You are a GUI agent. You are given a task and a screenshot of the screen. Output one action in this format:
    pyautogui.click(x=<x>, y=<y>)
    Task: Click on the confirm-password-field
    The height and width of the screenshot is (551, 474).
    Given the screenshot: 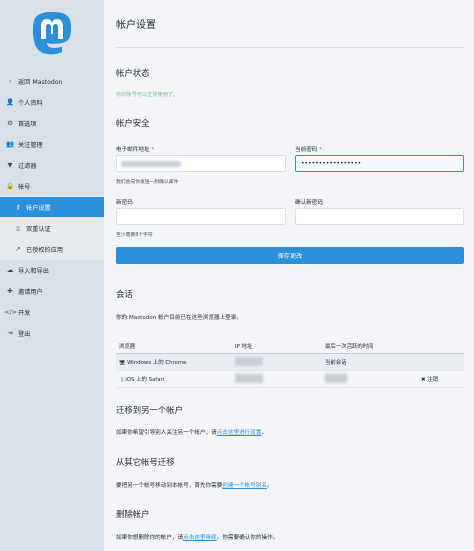 What is the action you would take?
    pyautogui.click(x=379, y=216)
    